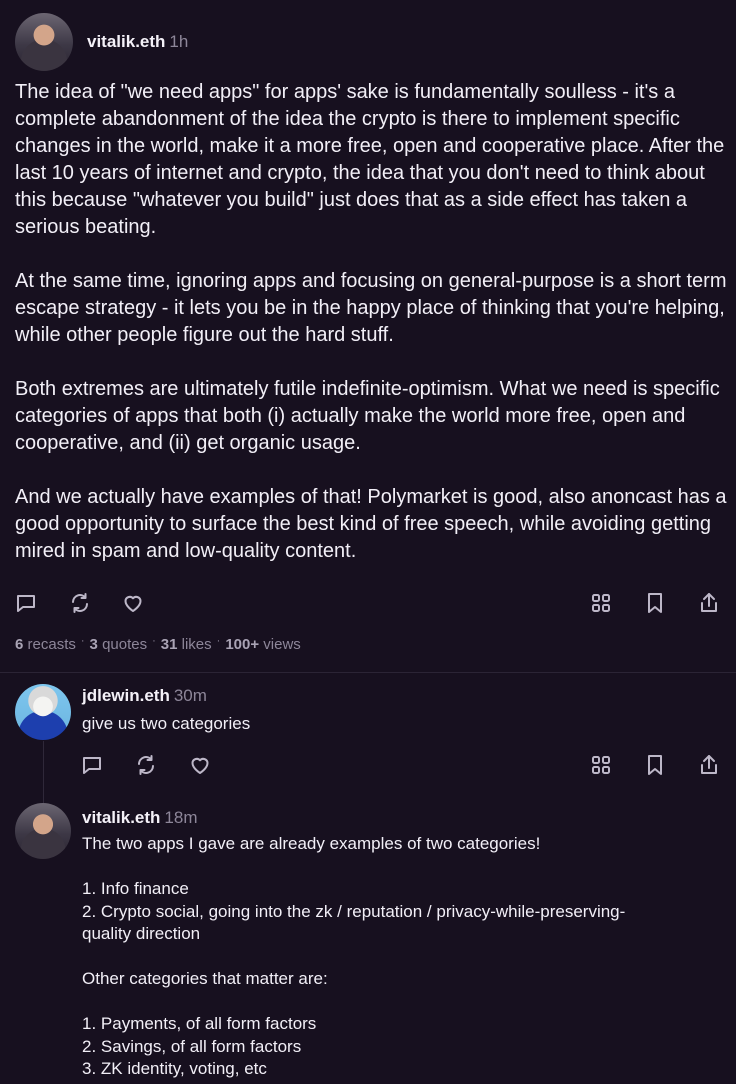  Describe the element at coordinates (179, 41) in the screenshot. I see `post-time: 1h` at that location.